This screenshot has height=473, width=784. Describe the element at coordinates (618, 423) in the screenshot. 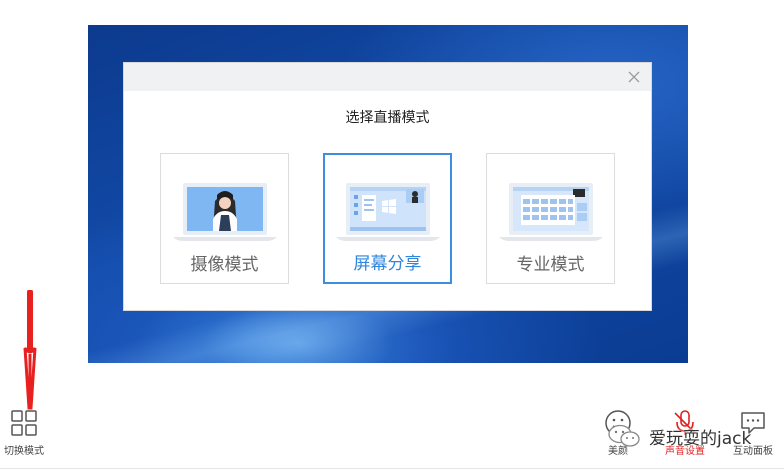

I see `smiley-face-icon` at that location.